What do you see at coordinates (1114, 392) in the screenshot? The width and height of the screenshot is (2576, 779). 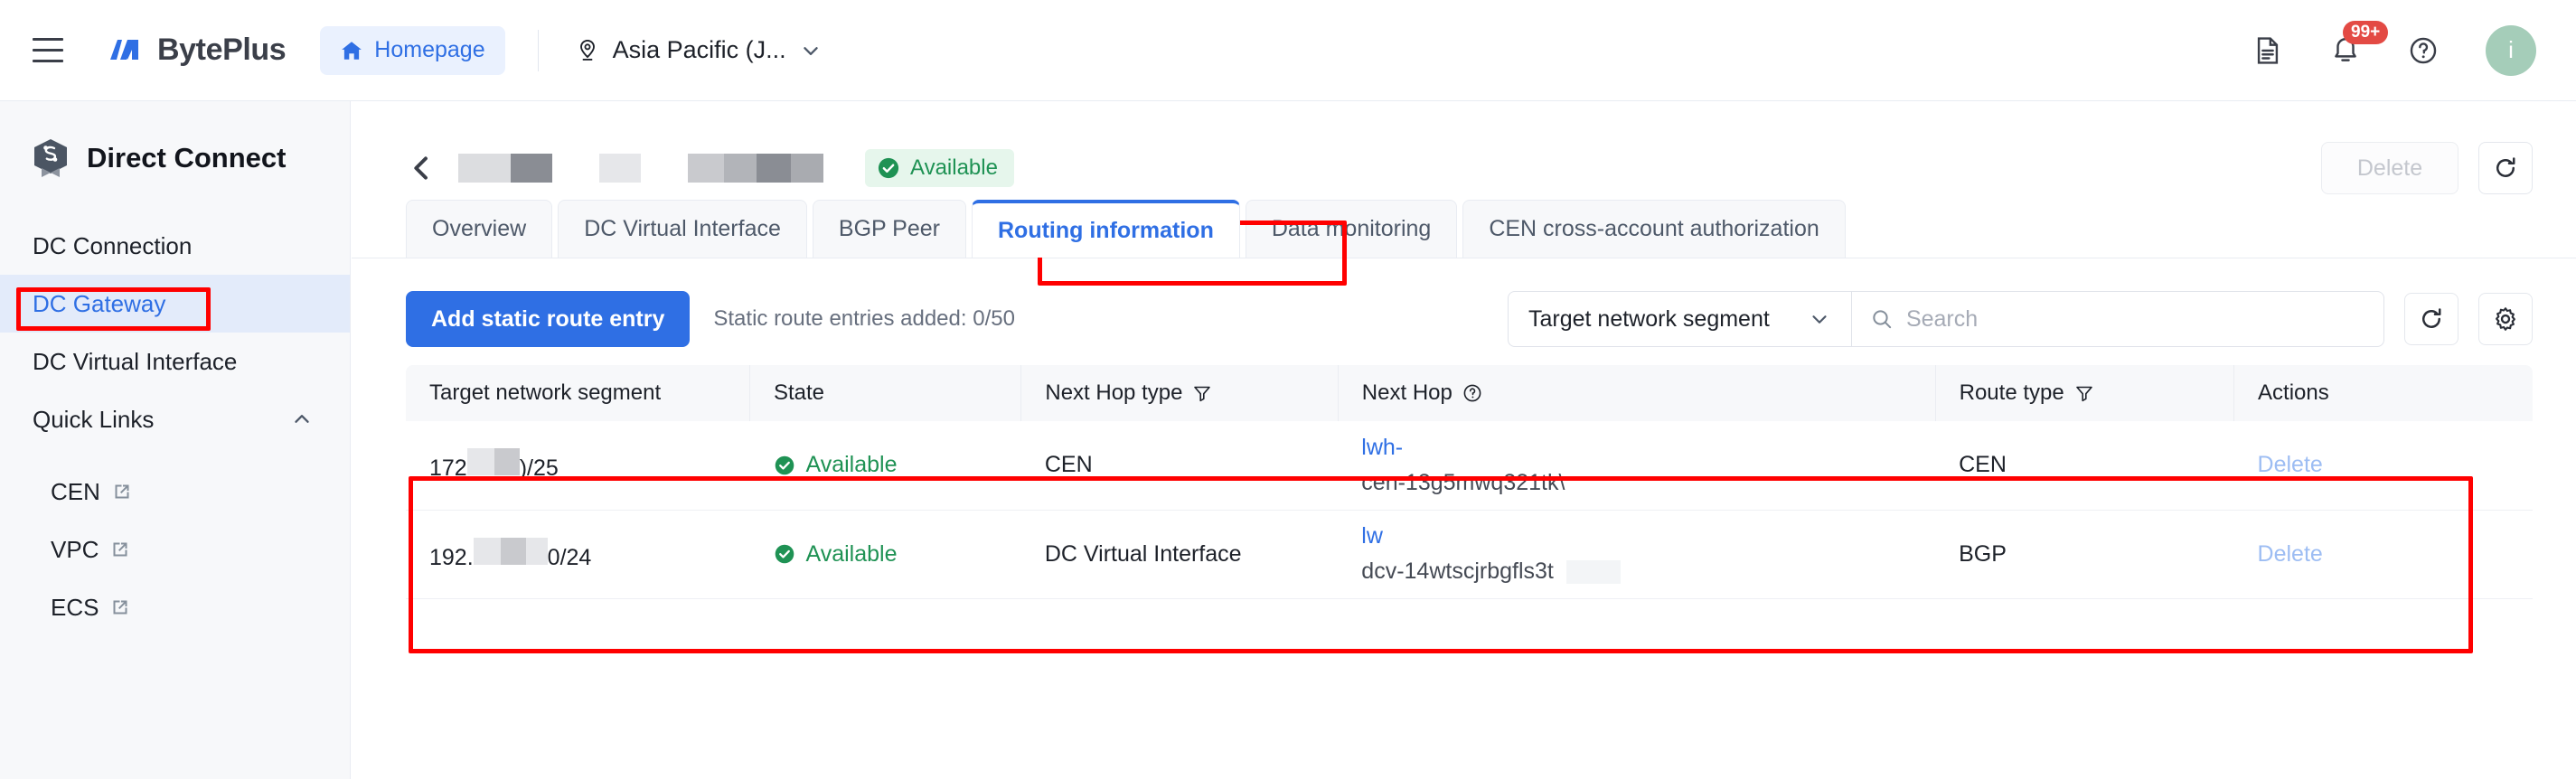 I see `column-label: Next Hop type` at bounding box center [1114, 392].